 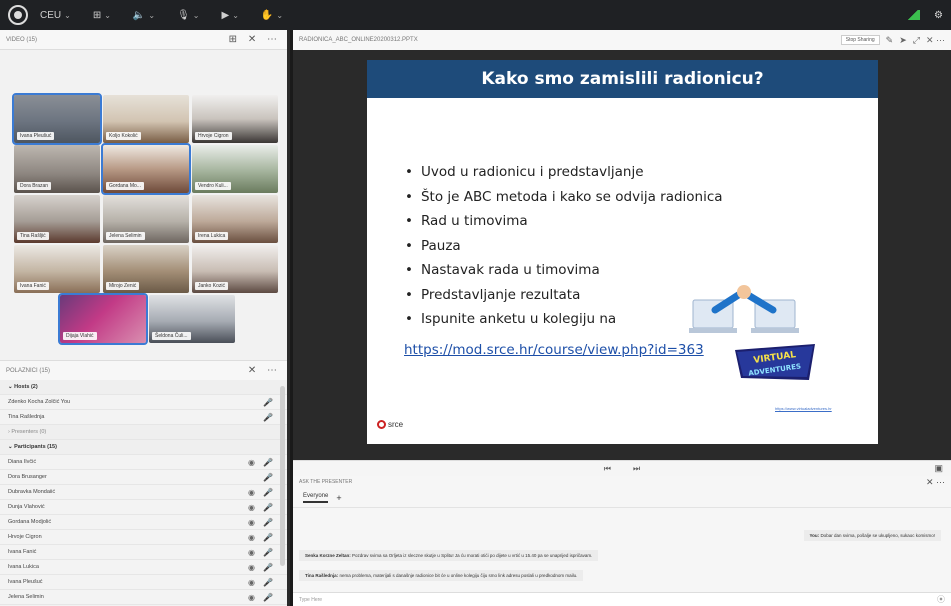 I want to click on microphone-menu: 🎙 ⌄, so click(x=188, y=15).